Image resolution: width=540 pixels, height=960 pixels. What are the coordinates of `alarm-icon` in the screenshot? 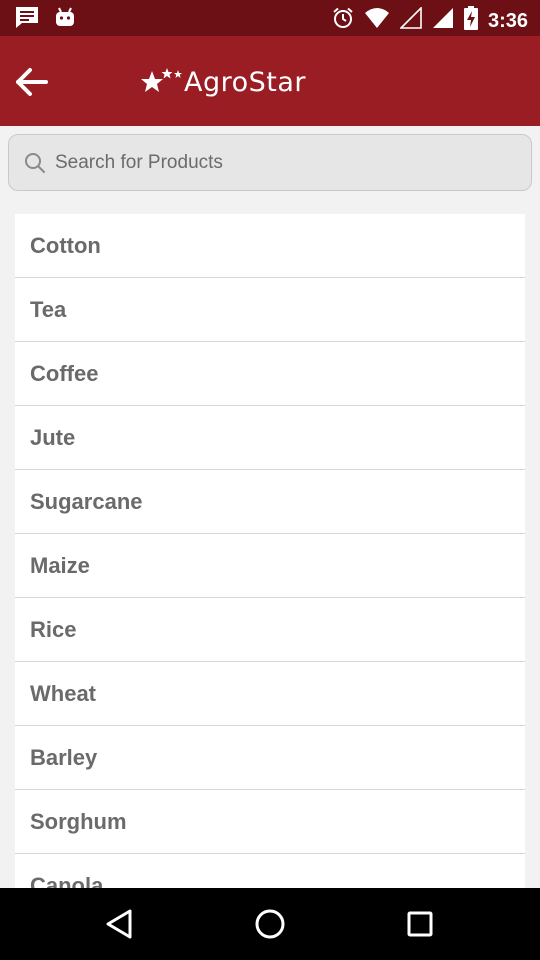 It's located at (343, 20).